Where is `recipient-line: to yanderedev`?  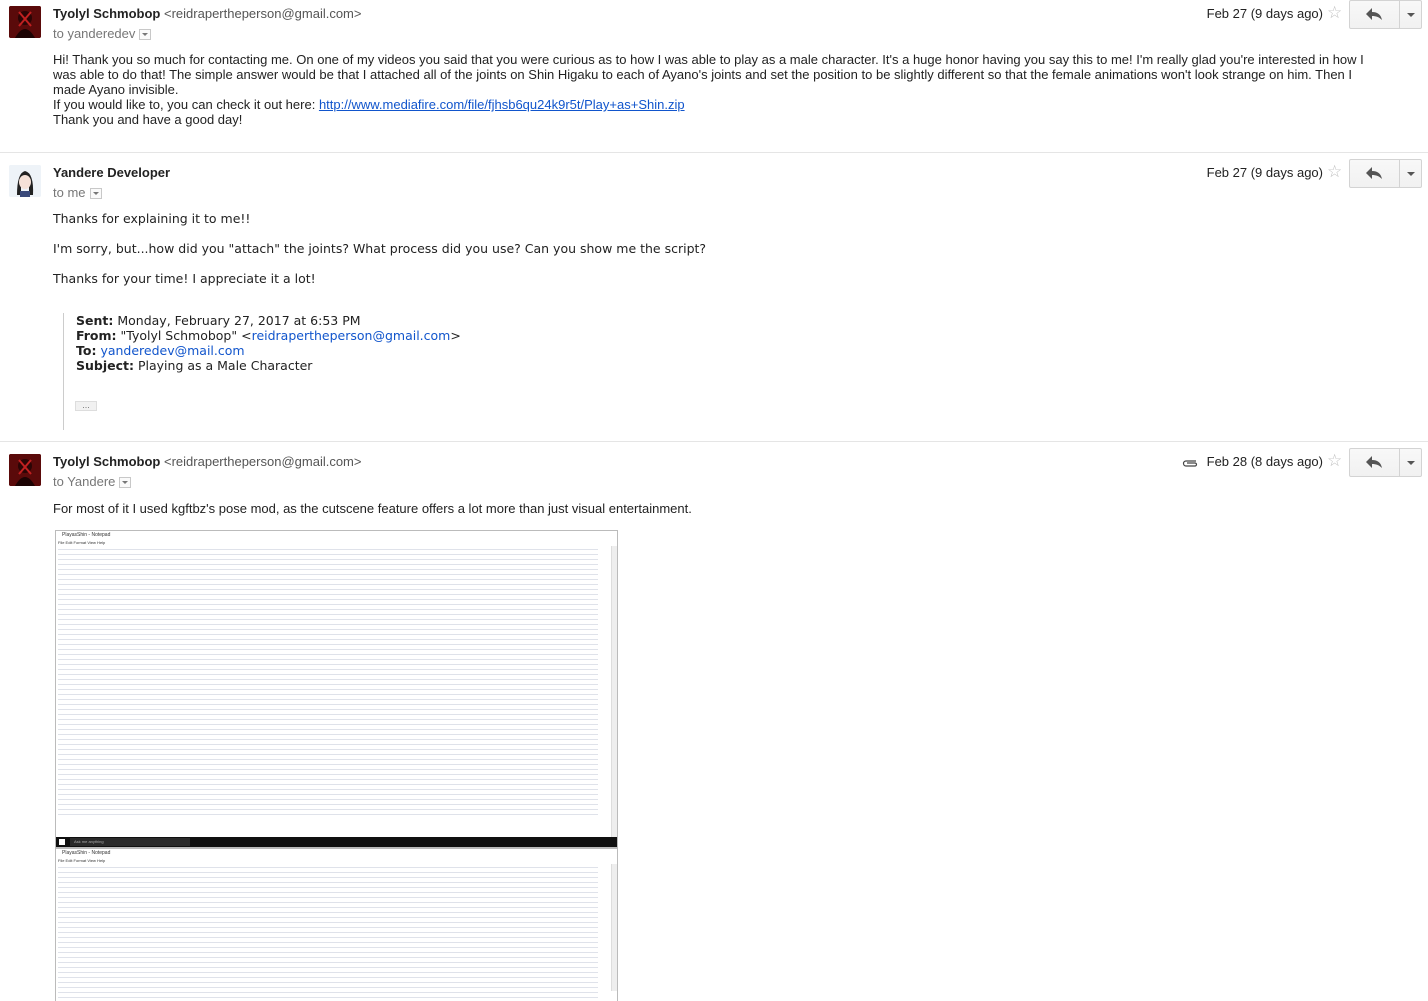 recipient-line: to yanderedev is located at coordinates (102, 33).